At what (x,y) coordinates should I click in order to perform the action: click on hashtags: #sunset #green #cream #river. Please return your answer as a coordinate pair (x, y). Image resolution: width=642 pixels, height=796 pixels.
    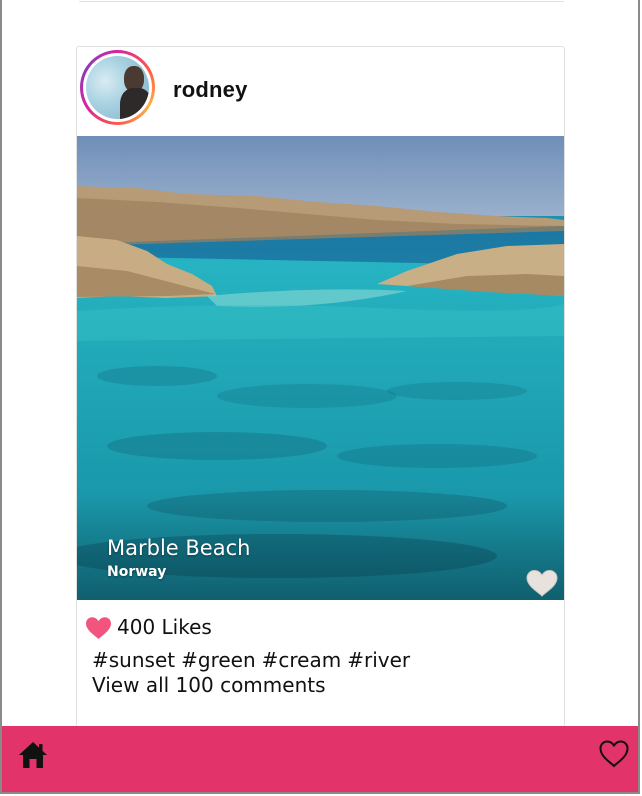
    Looking at the image, I should click on (254, 660).